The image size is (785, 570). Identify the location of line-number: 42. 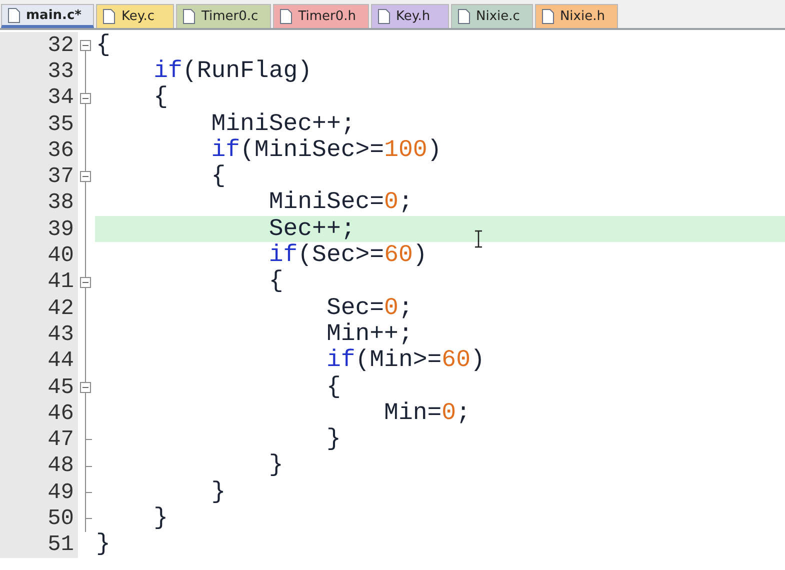
(39, 308).